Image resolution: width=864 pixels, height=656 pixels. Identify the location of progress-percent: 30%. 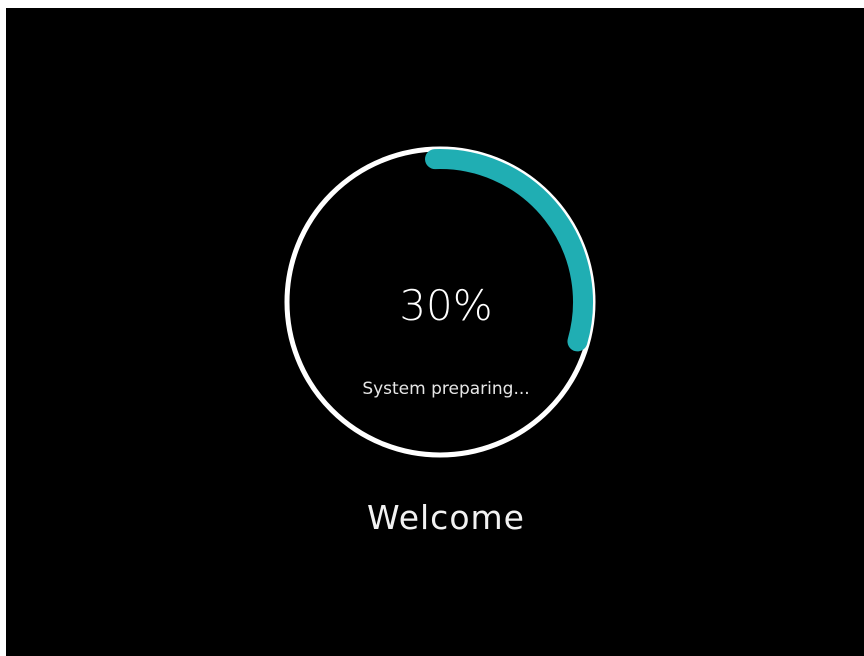
(446, 305).